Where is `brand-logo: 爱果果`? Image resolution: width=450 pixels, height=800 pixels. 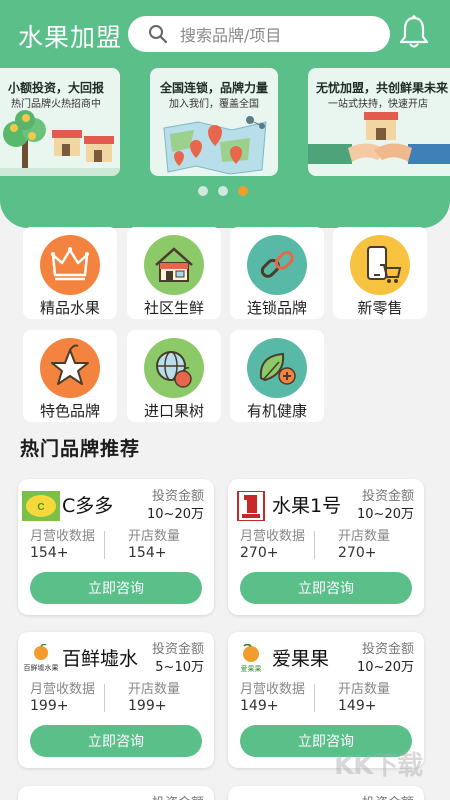
brand-logo: 爱果果 is located at coordinates (251, 658).